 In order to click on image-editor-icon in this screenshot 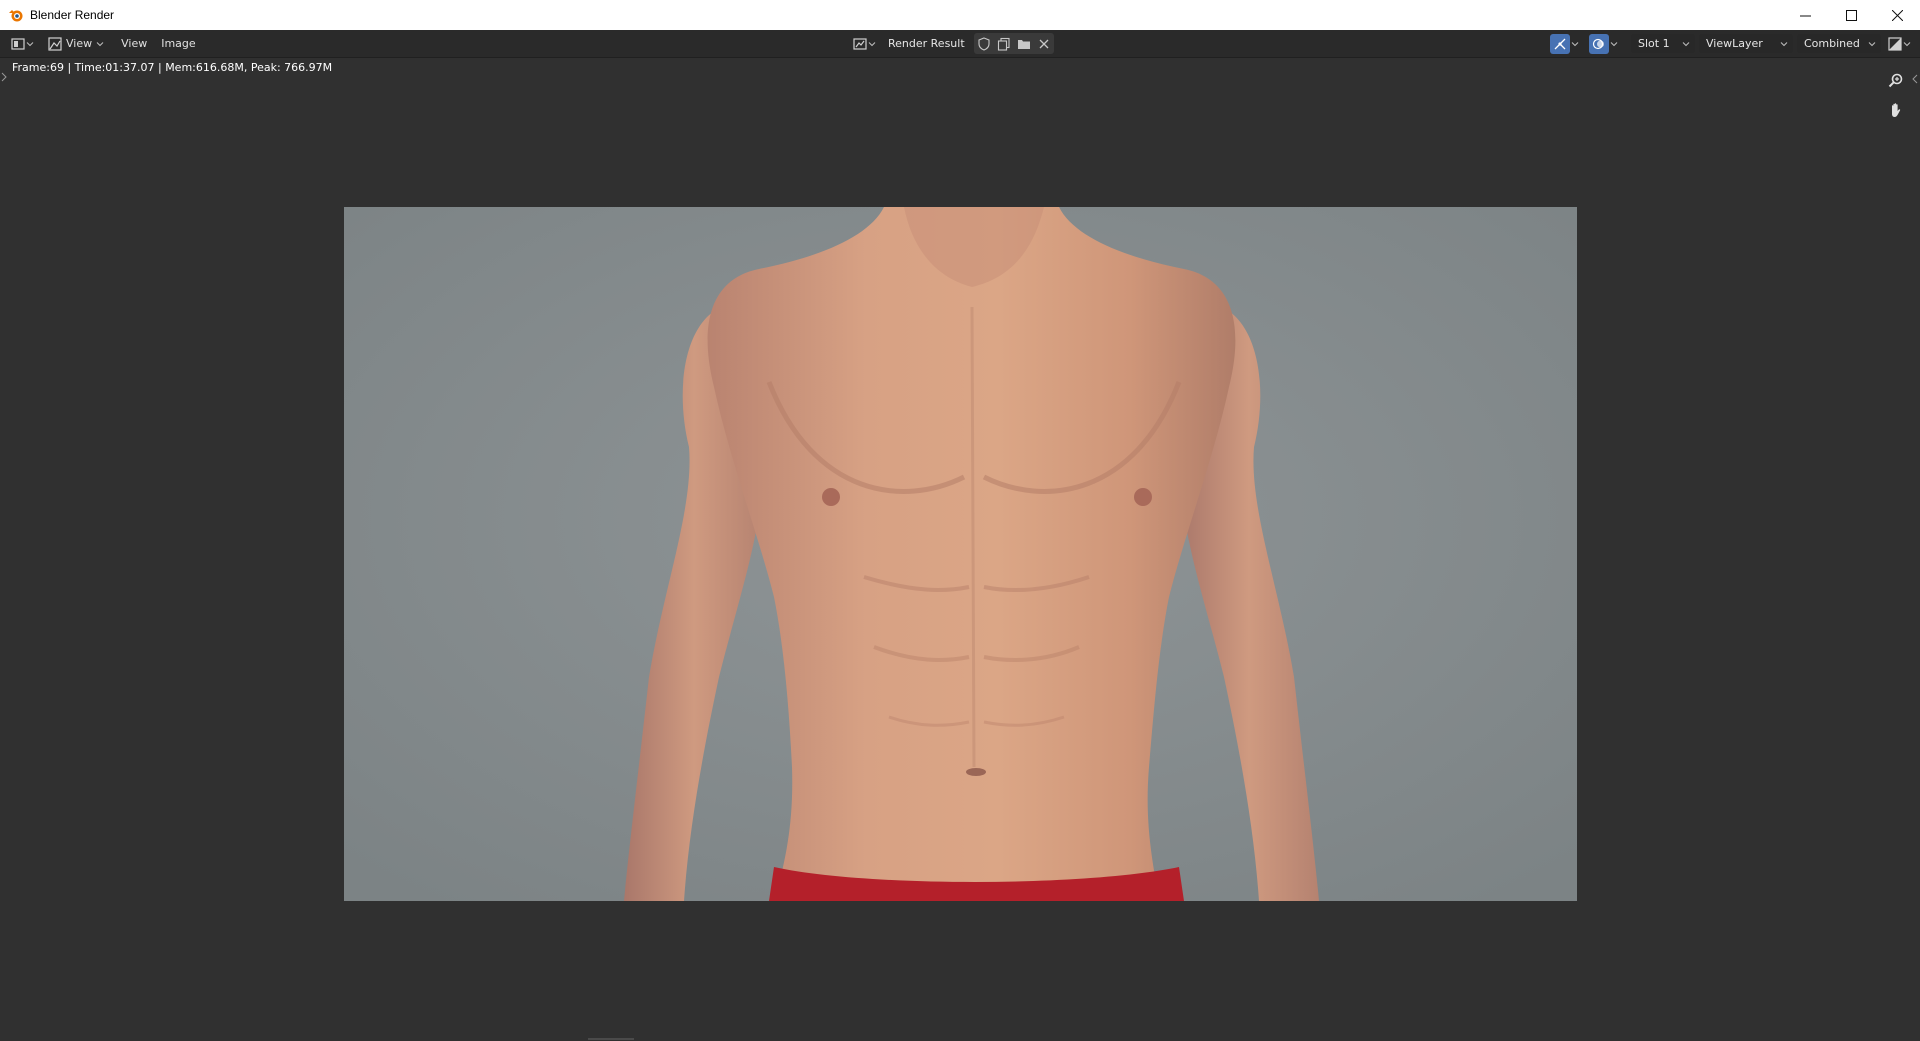, I will do `click(18, 43)`.